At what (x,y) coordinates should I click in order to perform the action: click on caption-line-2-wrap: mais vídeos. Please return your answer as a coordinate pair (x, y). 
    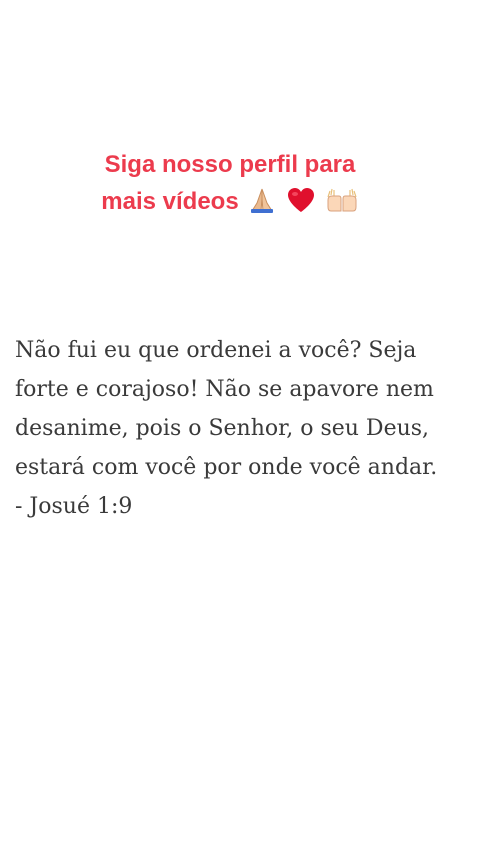
    Looking at the image, I should click on (230, 203).